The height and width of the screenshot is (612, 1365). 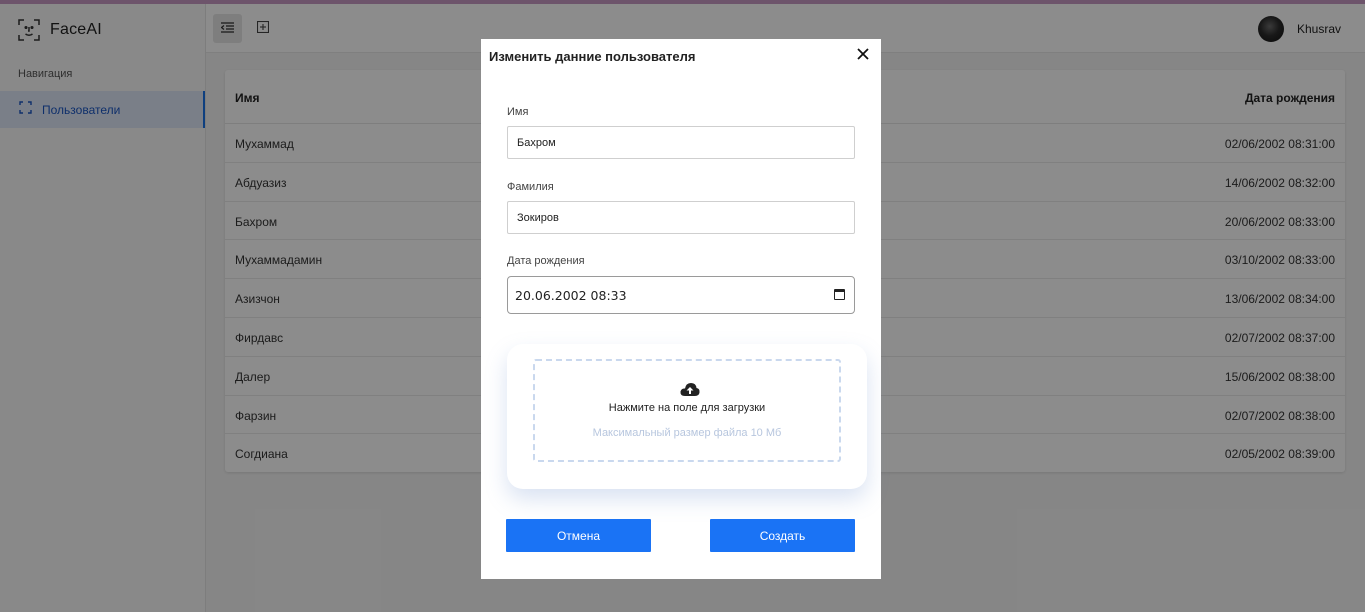 I want to click on dialog-title: Изменить данние пользователя, so click(x=592, y=56).